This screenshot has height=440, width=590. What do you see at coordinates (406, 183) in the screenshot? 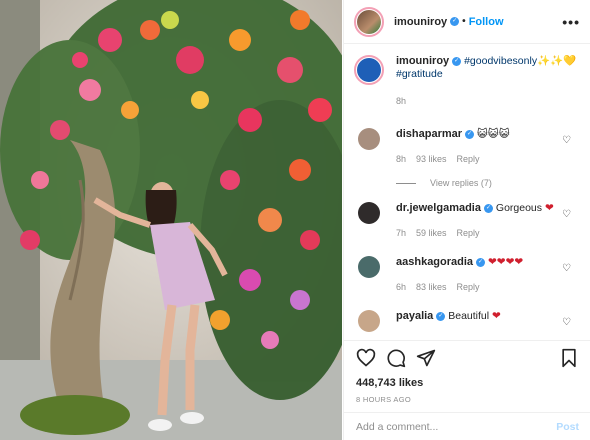
I see `replies-divider` at bounding box center [406, 183].